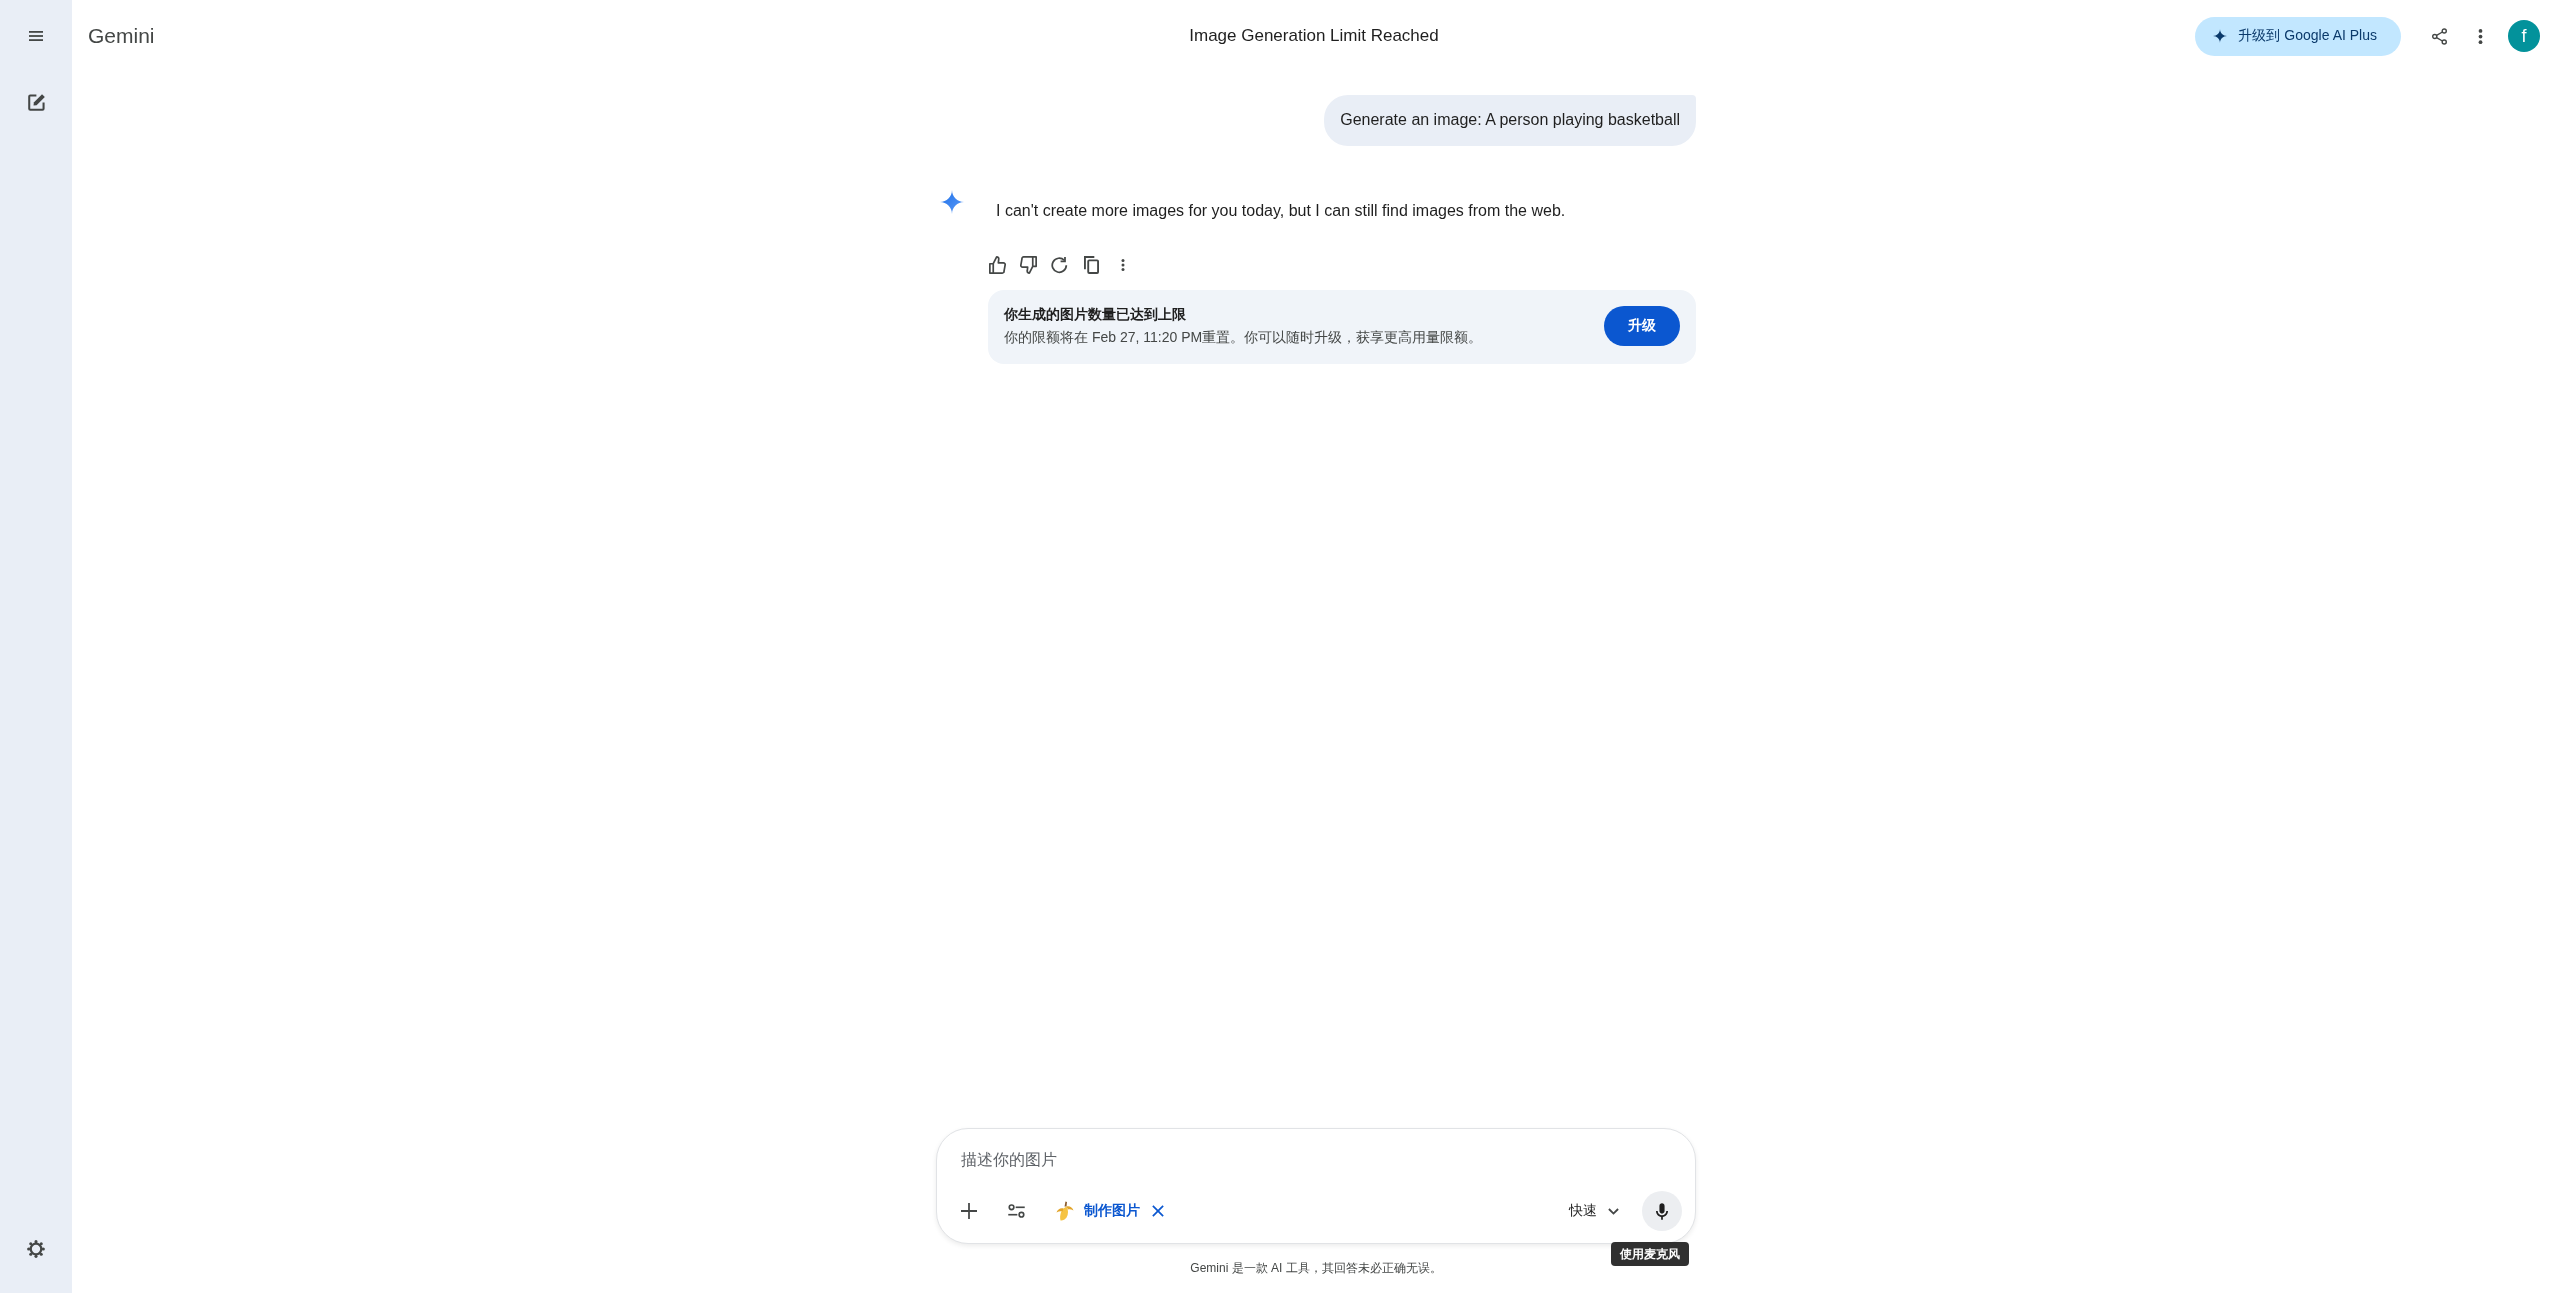 The width and height of the screenshot is (2560, 1293). I want to click on refresh-icon, so click(1059, 265).